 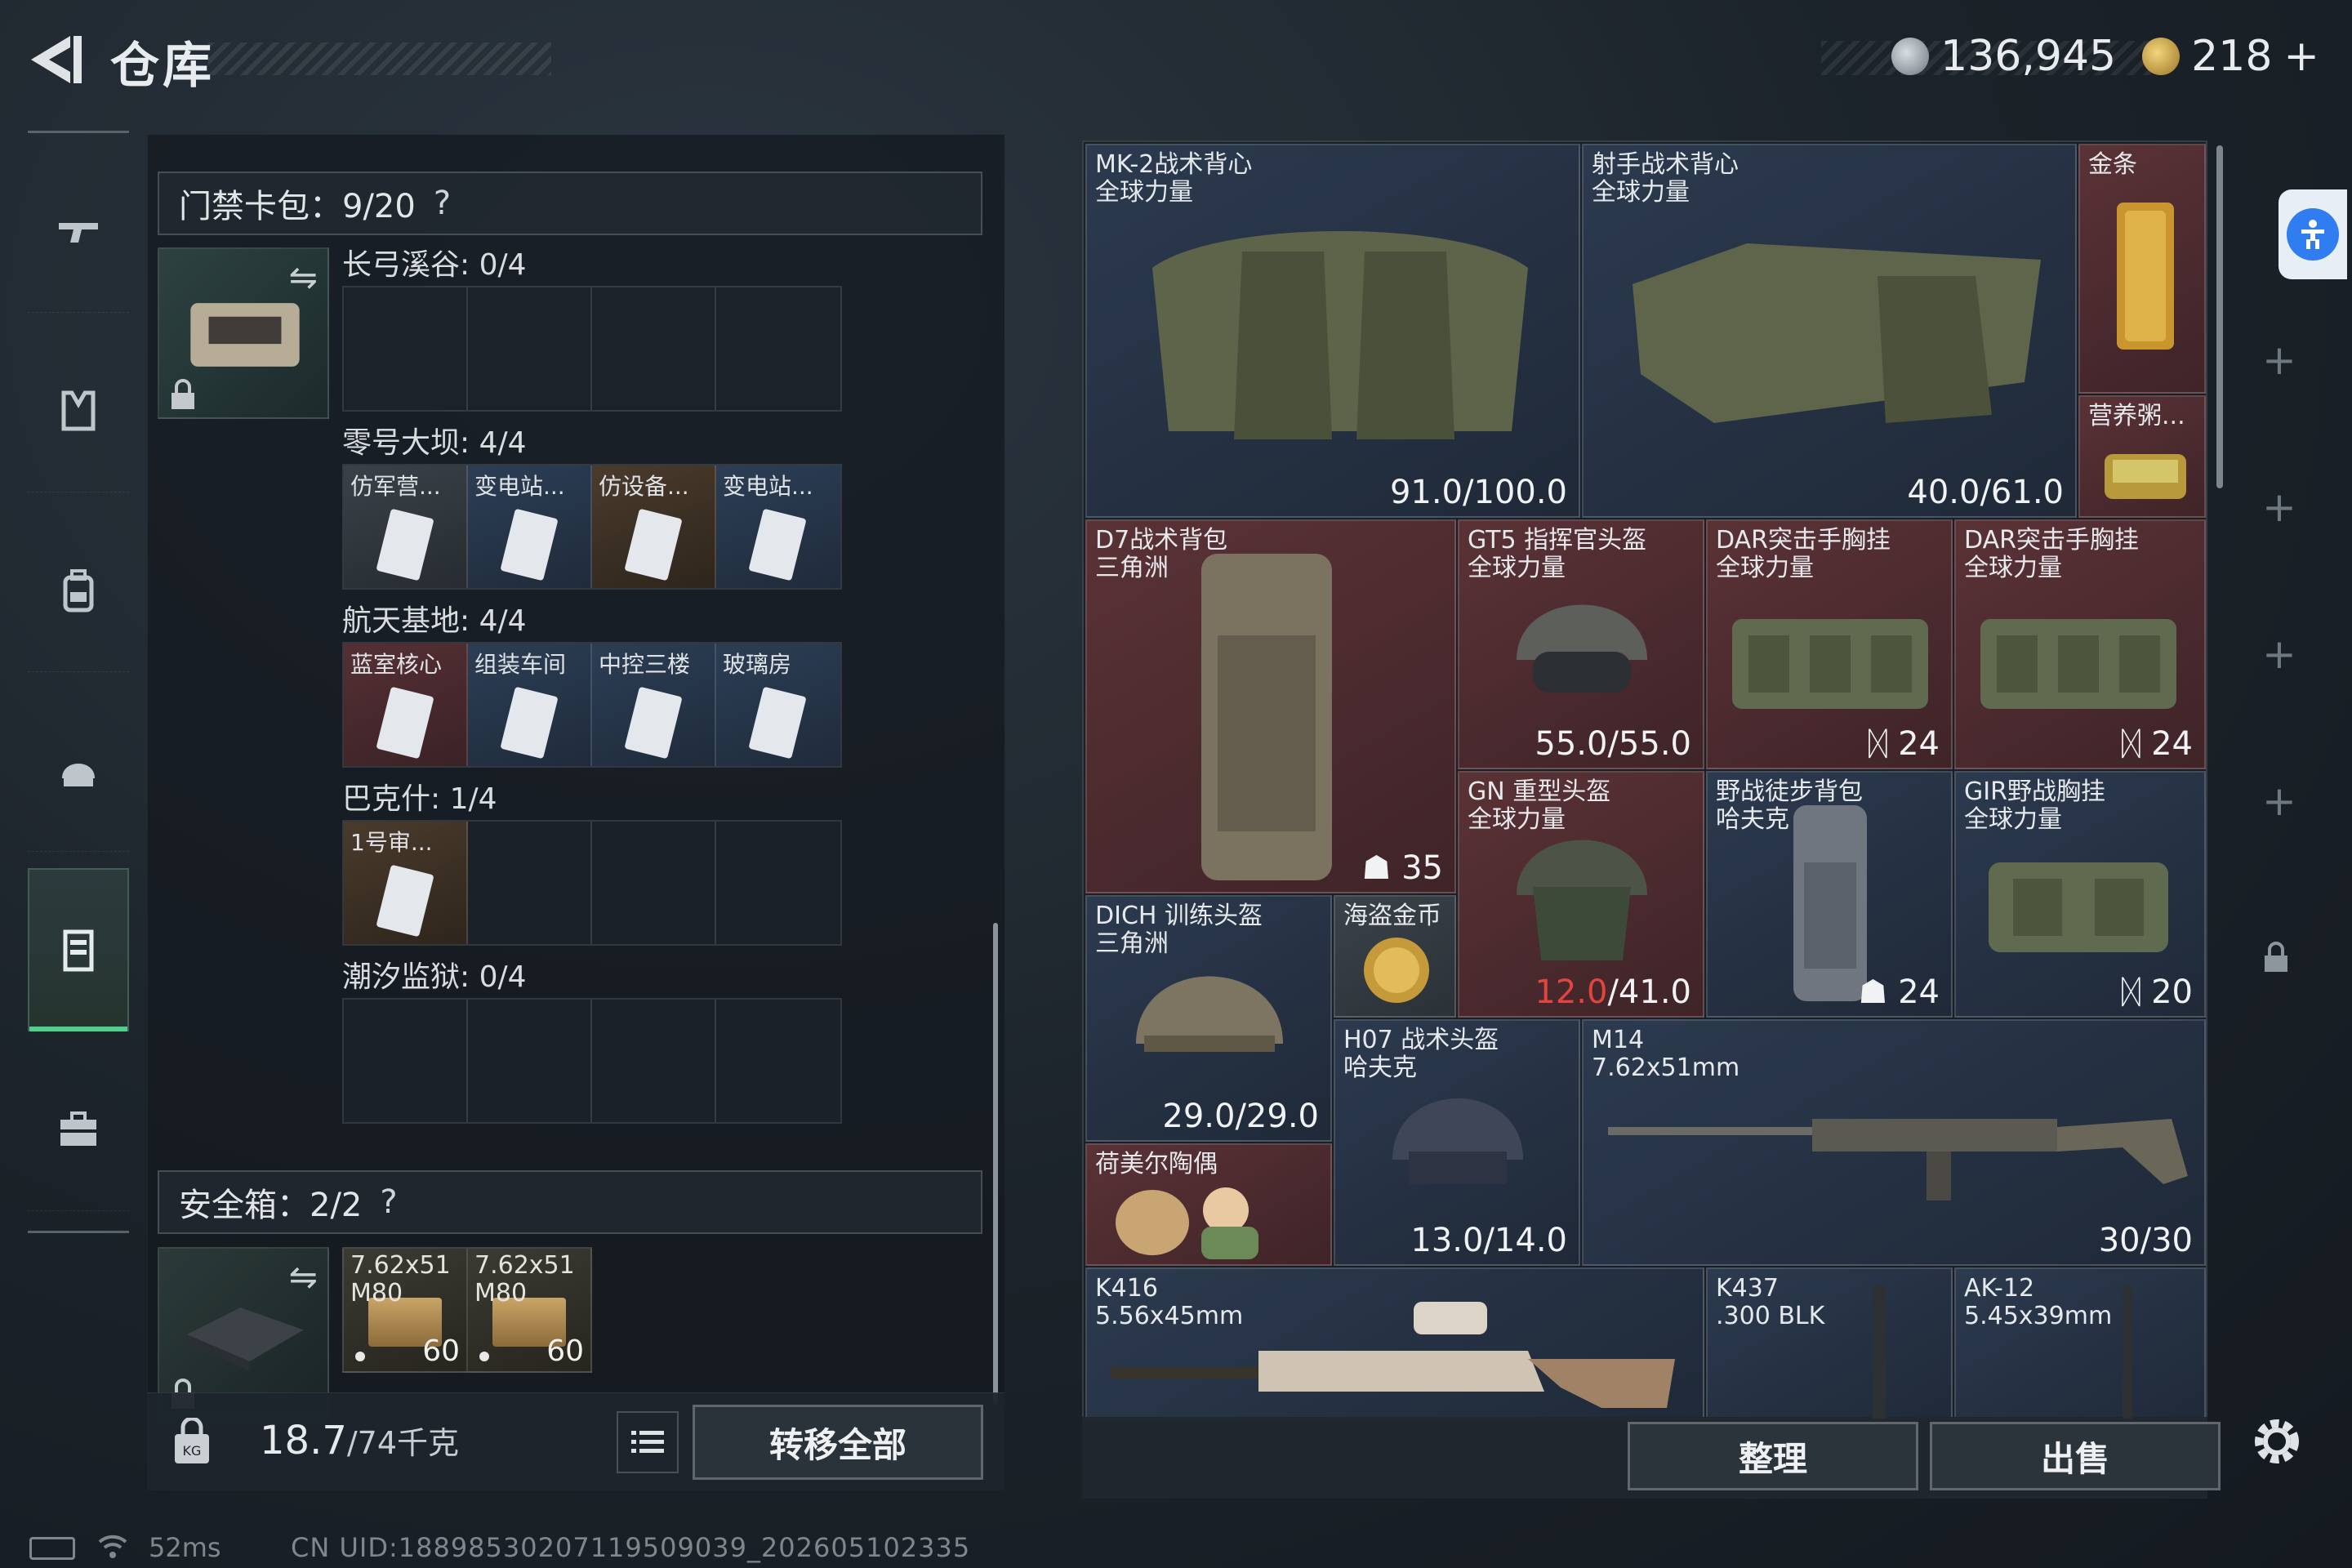 I want to click on item-caliber: .300 BLK, so click(x=1770, y=1316).